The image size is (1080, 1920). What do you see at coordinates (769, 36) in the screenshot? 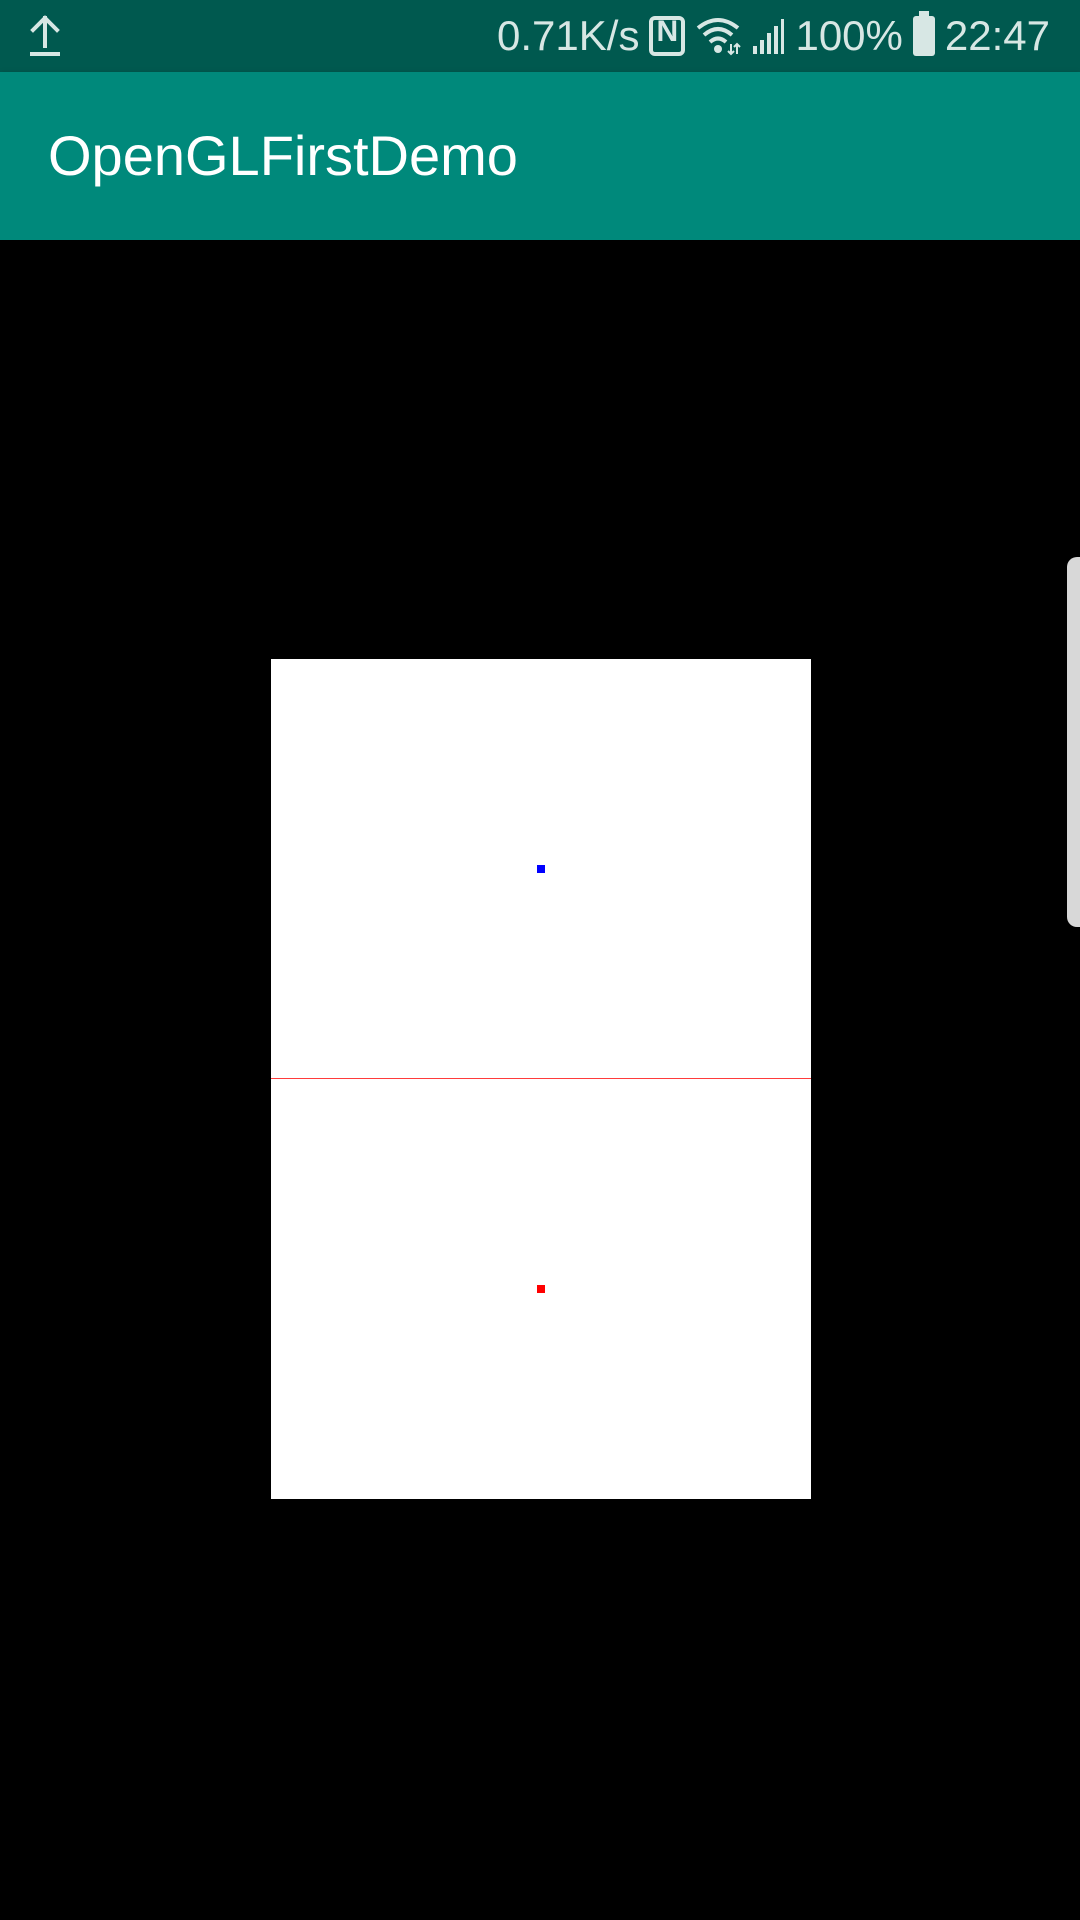
I see `signal-icon` at bounding box center [769, 36].